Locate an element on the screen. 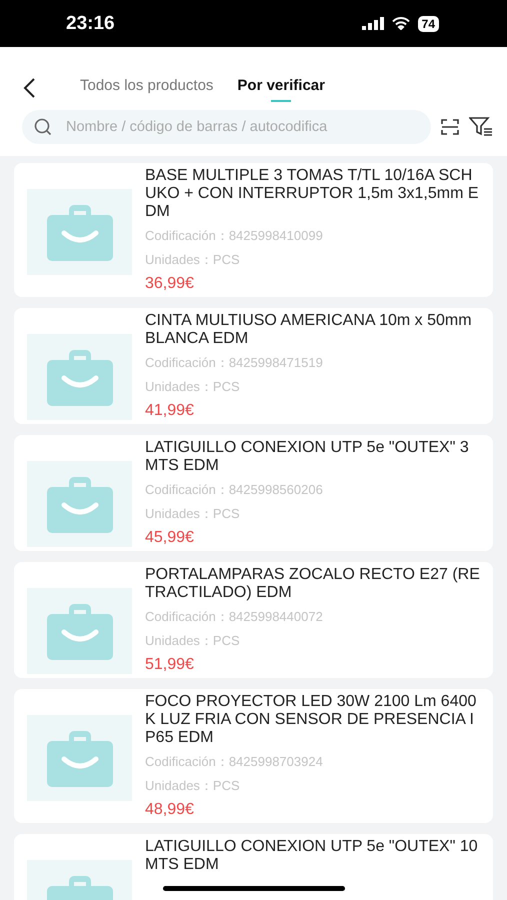  product-name: CINTA MULTIUSO AMERICANA 10m x 50mm BLANCA EDM is located at coordinates (309, 330).